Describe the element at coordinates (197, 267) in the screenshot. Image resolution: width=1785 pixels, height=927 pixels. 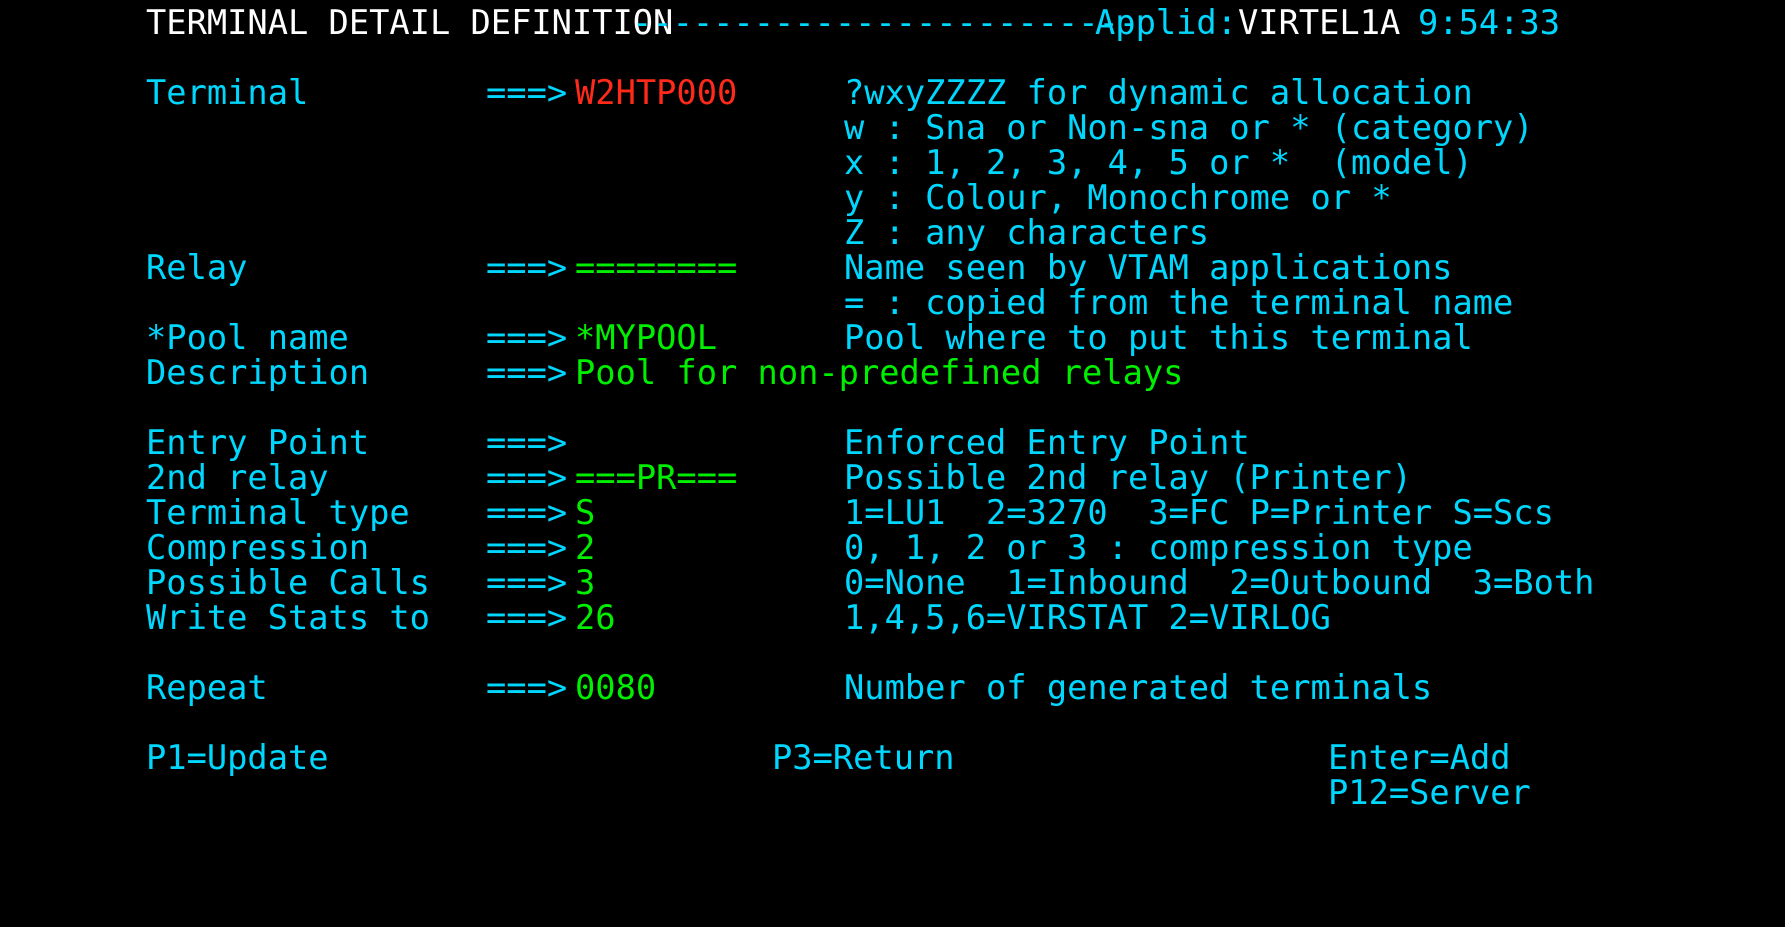
I see `relay-label: Relay` at that location.